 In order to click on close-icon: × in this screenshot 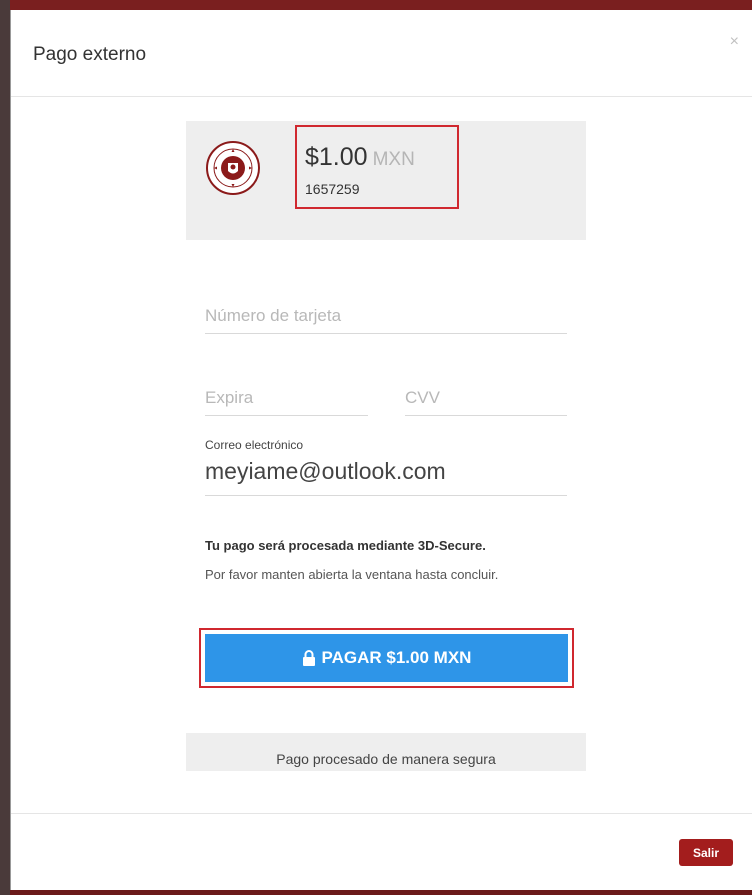, I will do `click(734, 42)`.